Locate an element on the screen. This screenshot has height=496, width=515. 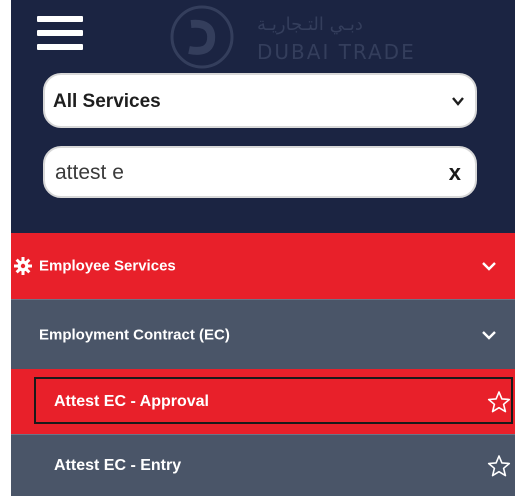
gear-icon is located at coordinates (23, 266).